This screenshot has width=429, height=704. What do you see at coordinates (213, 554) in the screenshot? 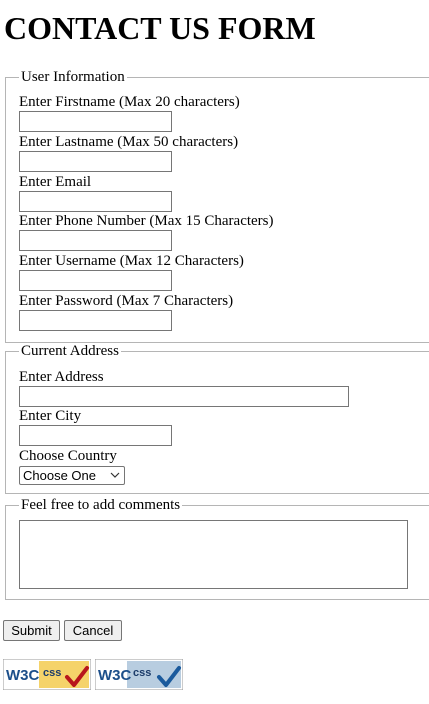
I see `comments-textarea` at bounding box center [213, 554].